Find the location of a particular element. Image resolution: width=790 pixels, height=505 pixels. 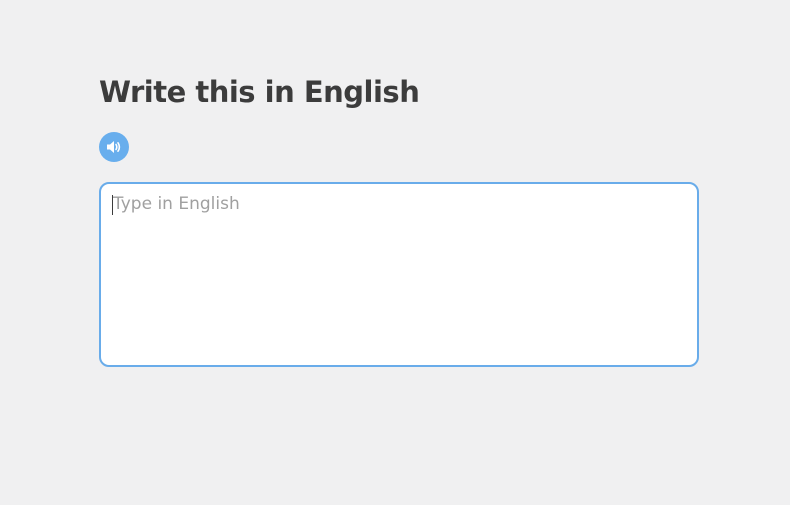

play-audio-button is located at coordinates (114, 147).